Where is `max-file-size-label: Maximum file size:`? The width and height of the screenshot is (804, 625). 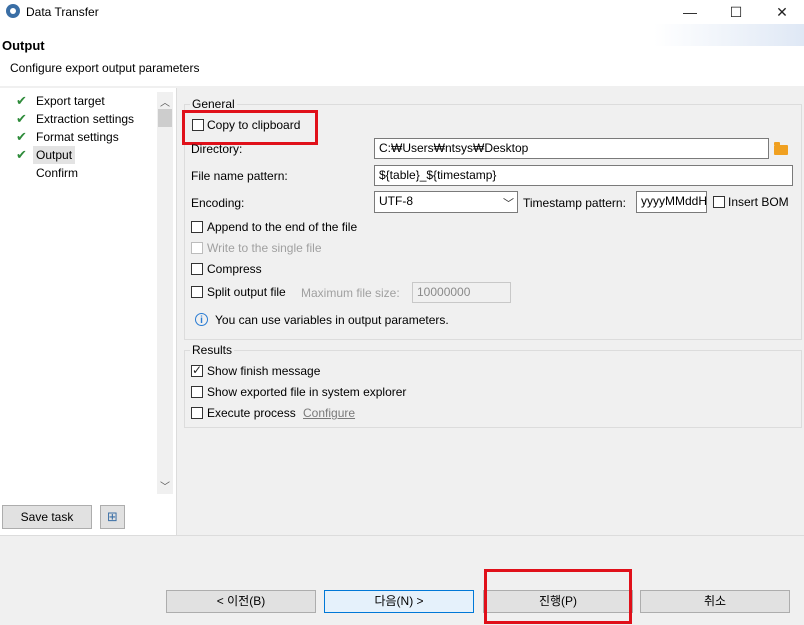
max-file-size-label: Maximum file size: is located at coordinates (350, 293).